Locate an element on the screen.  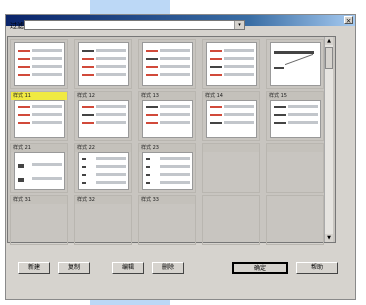
style-label: 样式 11 is located at coordinates (39, 96).